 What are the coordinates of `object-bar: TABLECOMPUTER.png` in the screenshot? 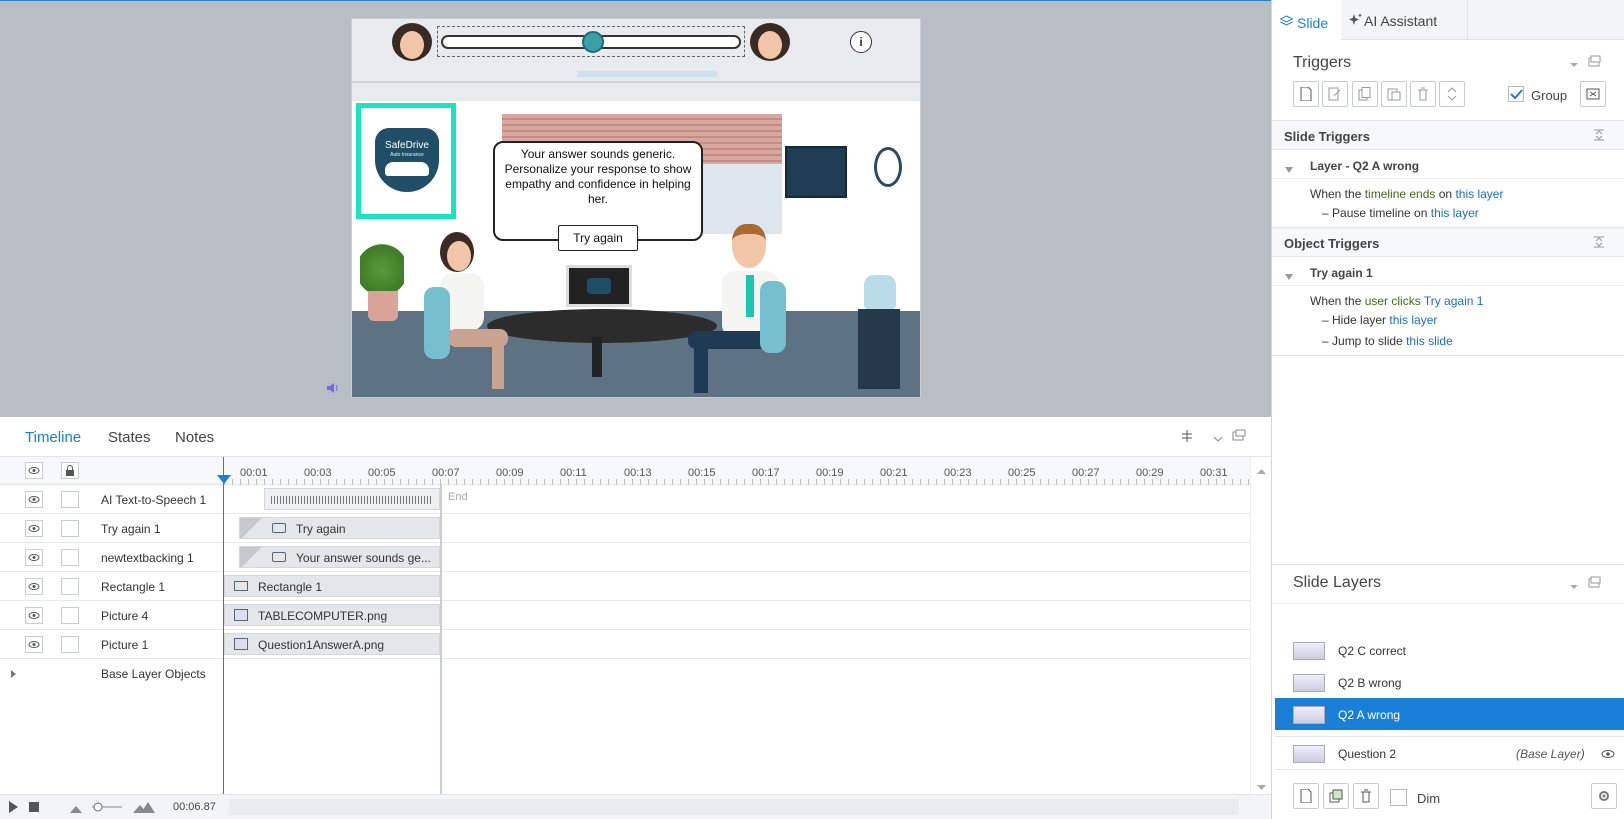 It's located at (332, 615).